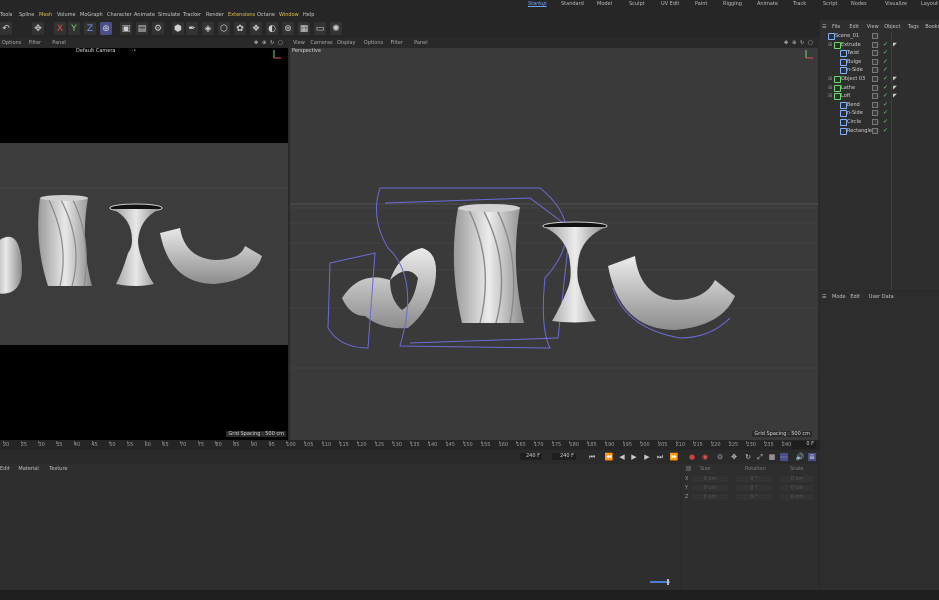  I want to click on coord-position-field: 0 cm, so click(710, 488).